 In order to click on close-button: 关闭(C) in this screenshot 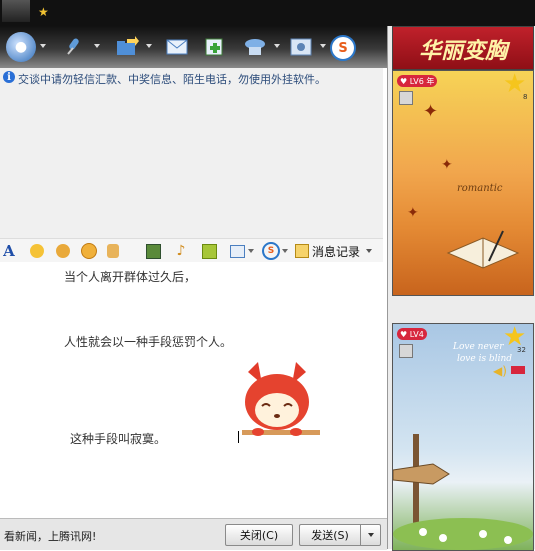, I will do `click(259, 535)`.